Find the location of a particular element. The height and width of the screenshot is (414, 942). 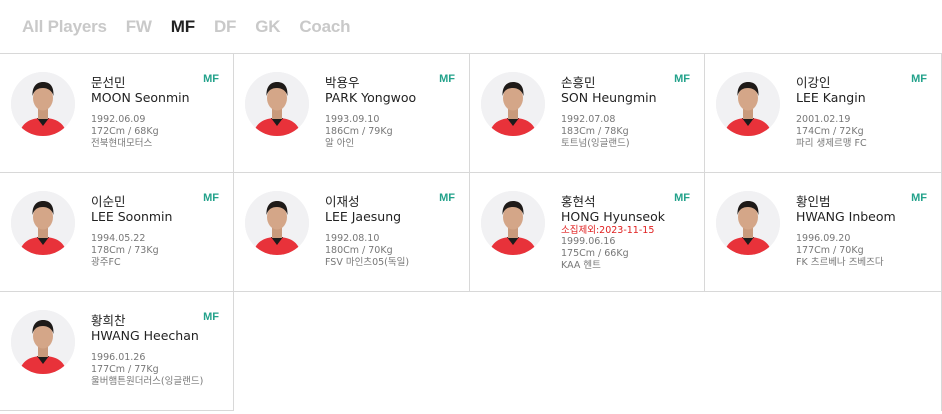

player-club: 토트넘(잉글랜드) is located at coordinates (595, 143).